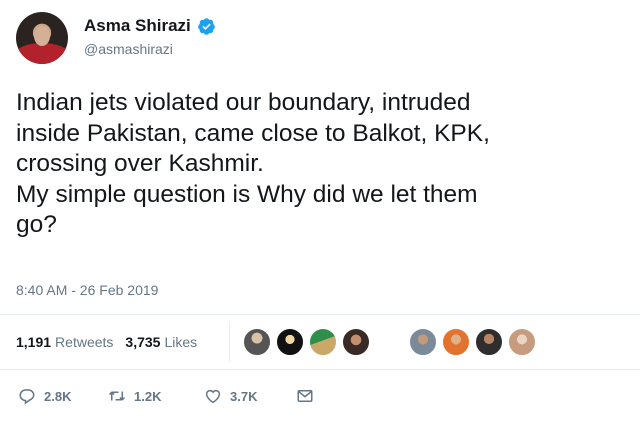 The width and height of the screenshot is (640, 432). Describe the element at coordinates (87, 290) in the screenshot. I see `tweet-timestamp: 8:40 AM - 26 Feb 2019` at that location.